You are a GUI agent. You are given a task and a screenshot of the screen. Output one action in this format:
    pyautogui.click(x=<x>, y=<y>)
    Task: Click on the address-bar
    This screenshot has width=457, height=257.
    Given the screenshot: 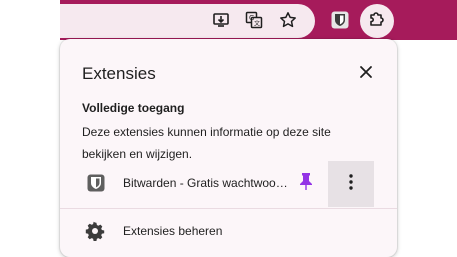 What is the action you would take?
    pyautogui.click(x=187, y=21)
    